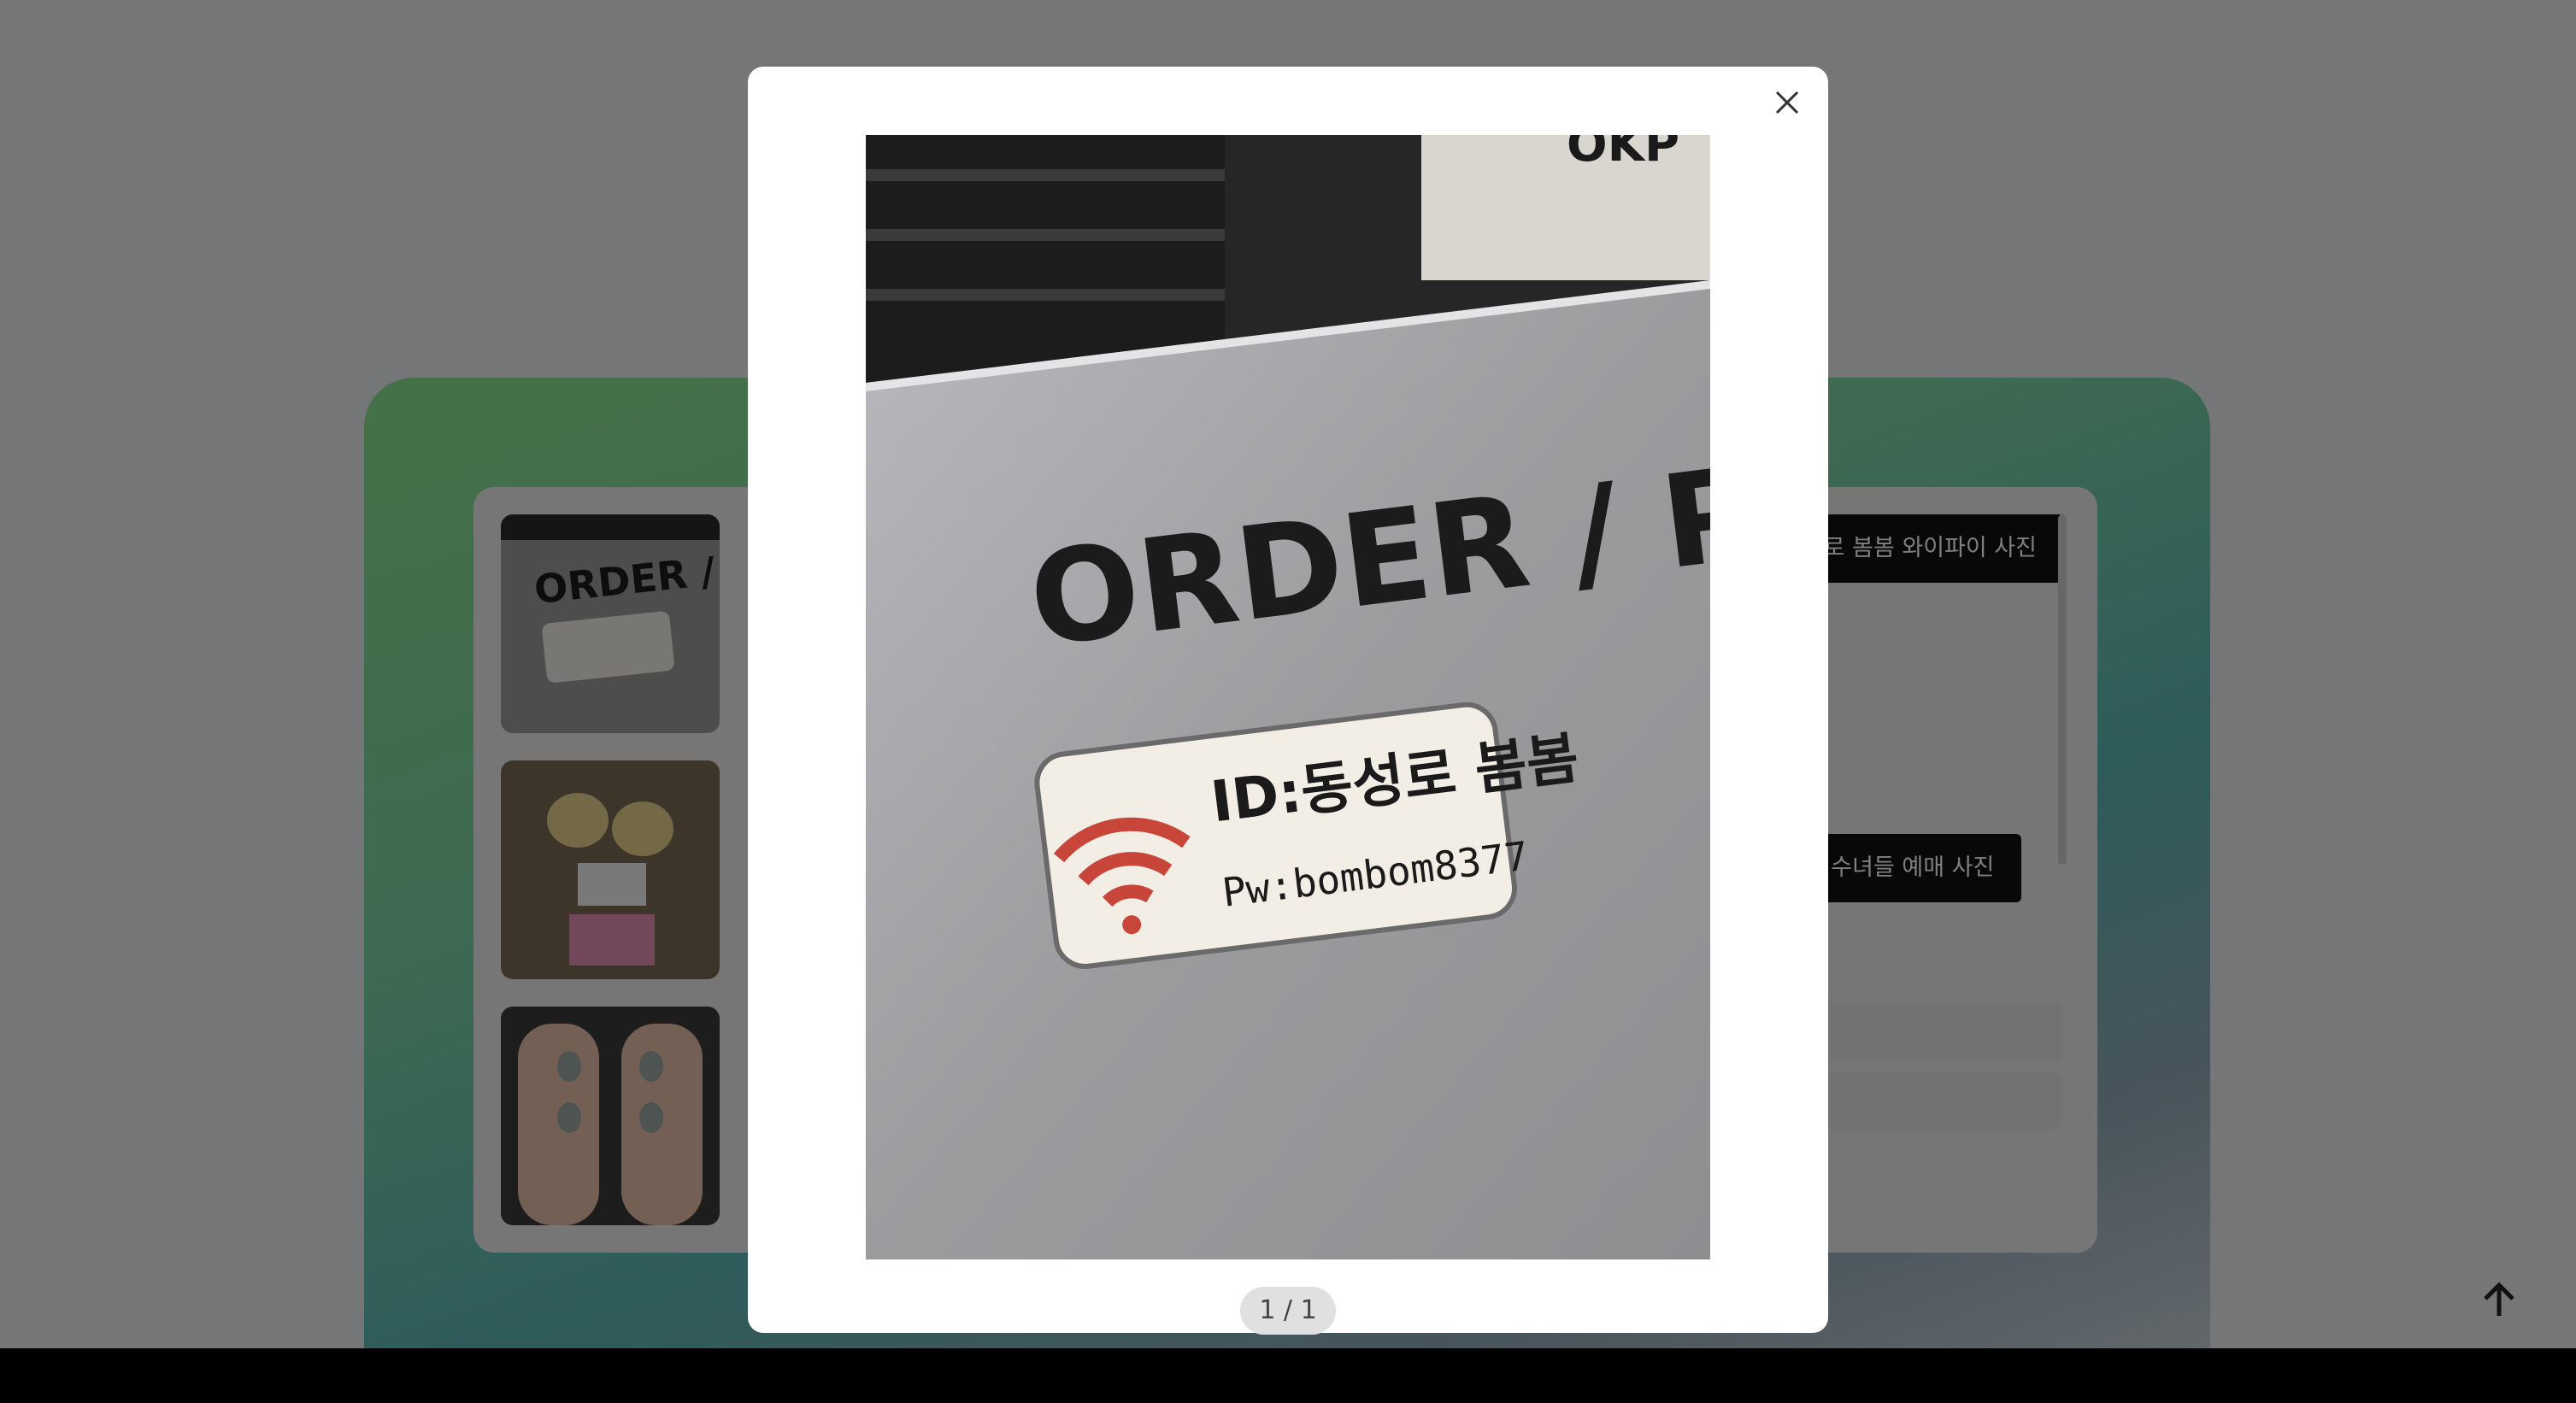 This screenshot has width=2576, height=1403. Describe the element at coordinates (2499, 1300) in the screenshot. I see `arrow-up-icon` at that location.